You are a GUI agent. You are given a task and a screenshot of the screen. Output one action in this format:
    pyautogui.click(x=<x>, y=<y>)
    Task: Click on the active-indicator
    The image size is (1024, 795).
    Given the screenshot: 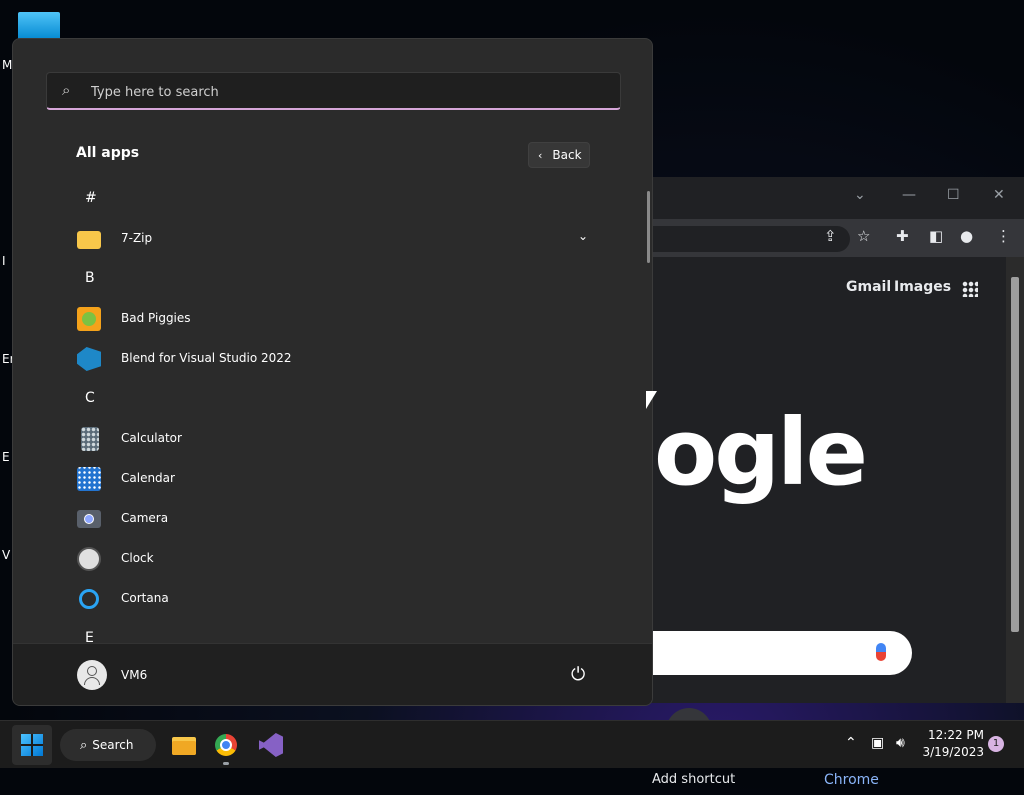 What is the action you would take?
    pyautogui.click(x=226, y=763)
    